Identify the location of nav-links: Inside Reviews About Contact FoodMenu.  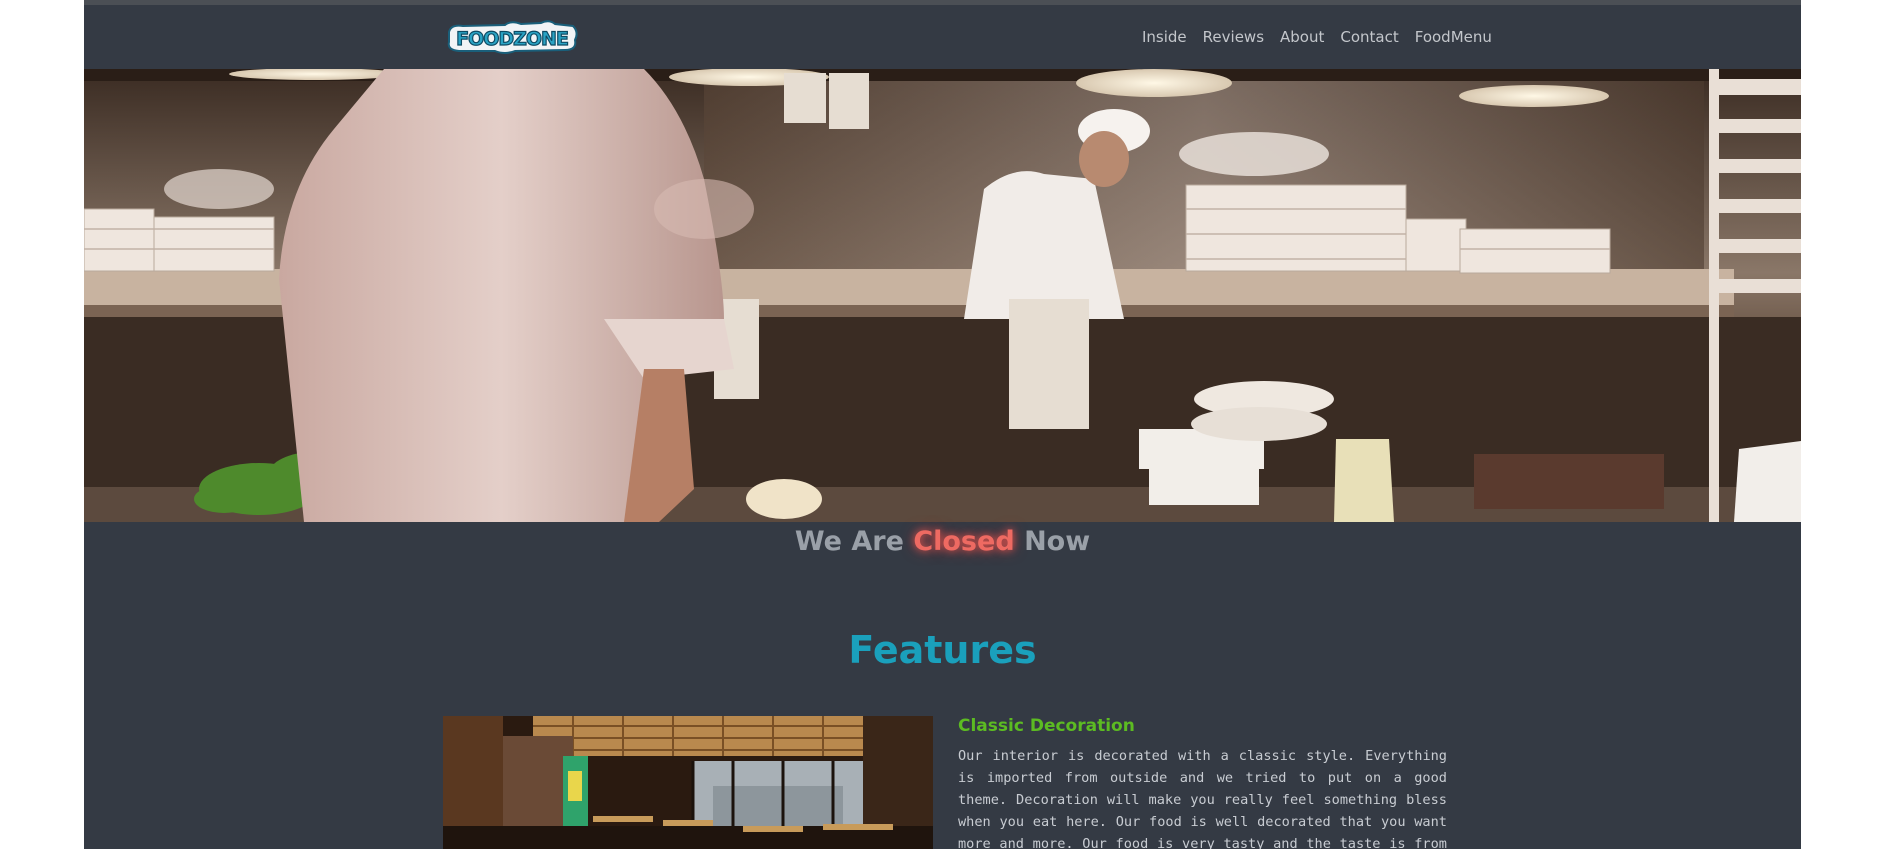
(1317, 37).